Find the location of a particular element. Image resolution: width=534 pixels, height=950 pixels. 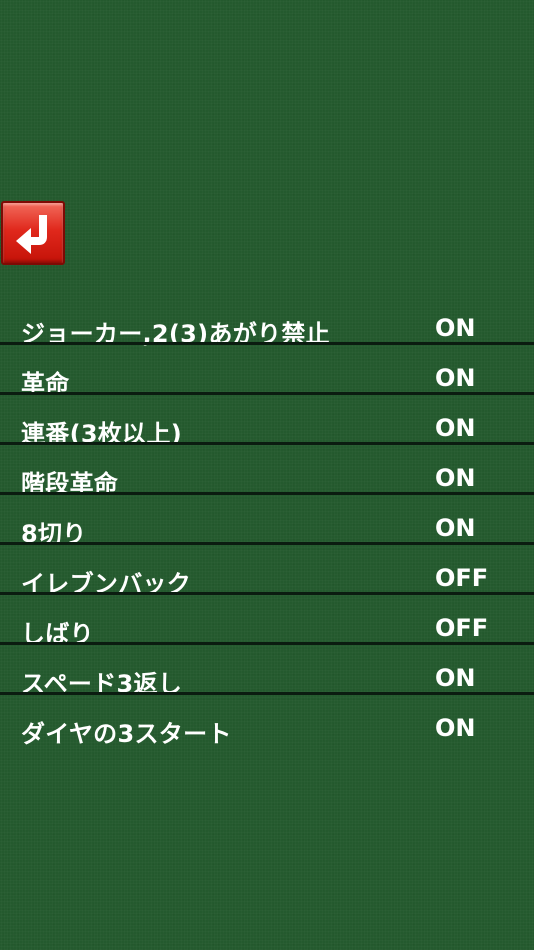

setting-row-staircase-revolution: 階段革命 ON is located at coordinates (267, 479).